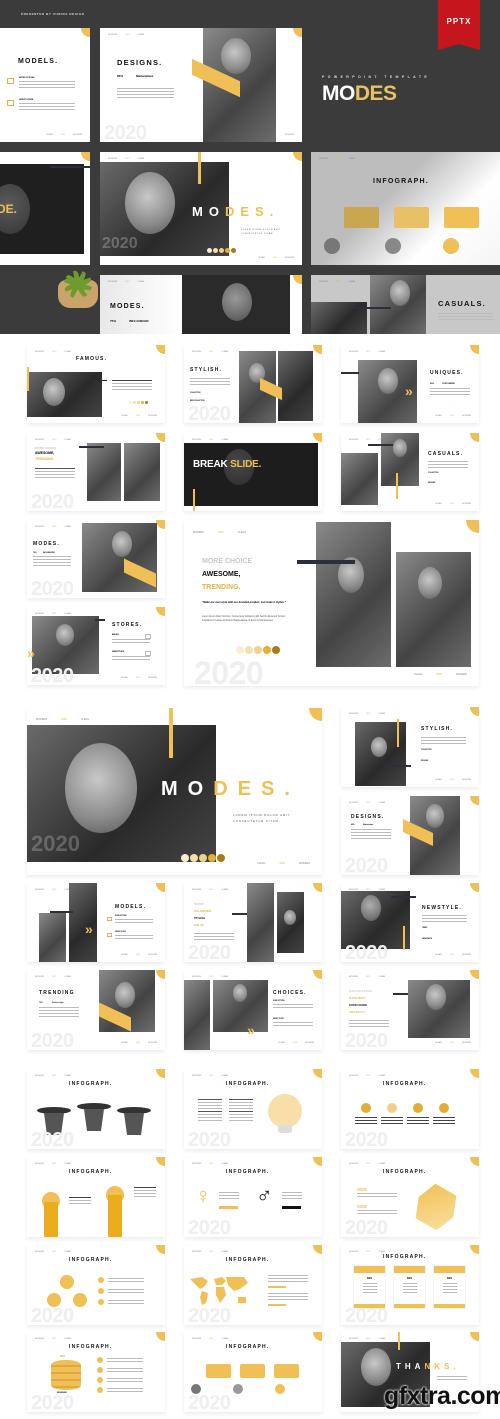 Image resolution: width=500 pixels, height=1419 pixels. I want to click on slide-infograph: MODERN 2020 CLEAN INFOGRAPH., so click(405, 208).